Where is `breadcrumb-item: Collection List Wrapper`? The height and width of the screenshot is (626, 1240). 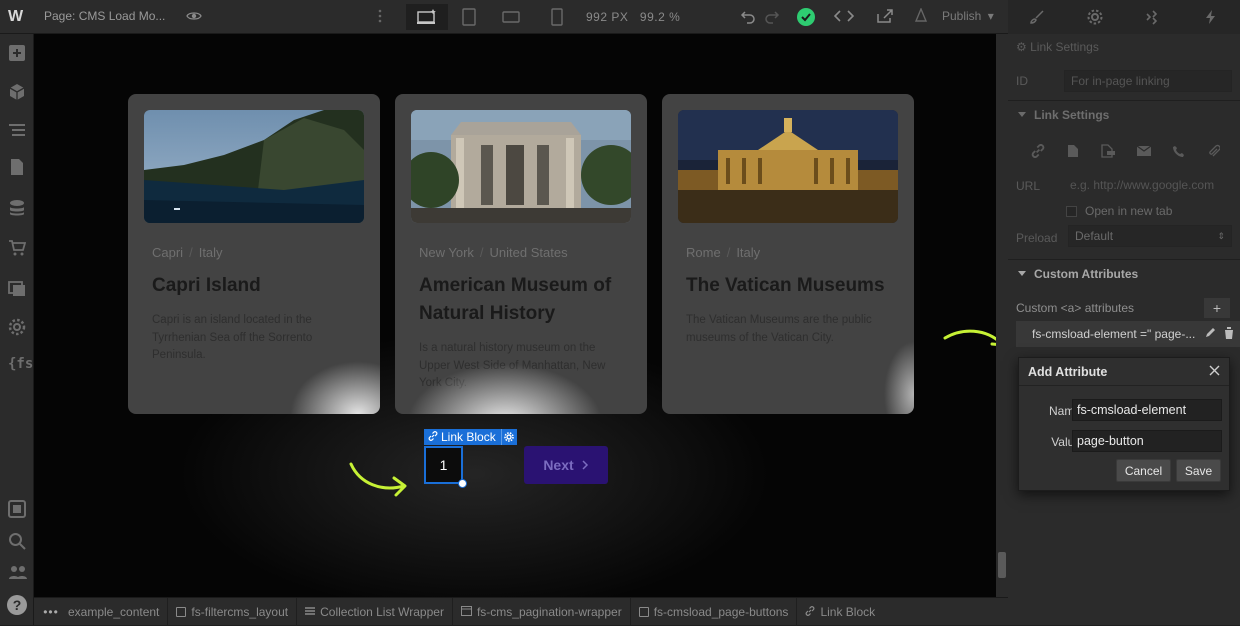 breadcrumb-item: Collection List Wrapper is located at coordinates (374, 611).